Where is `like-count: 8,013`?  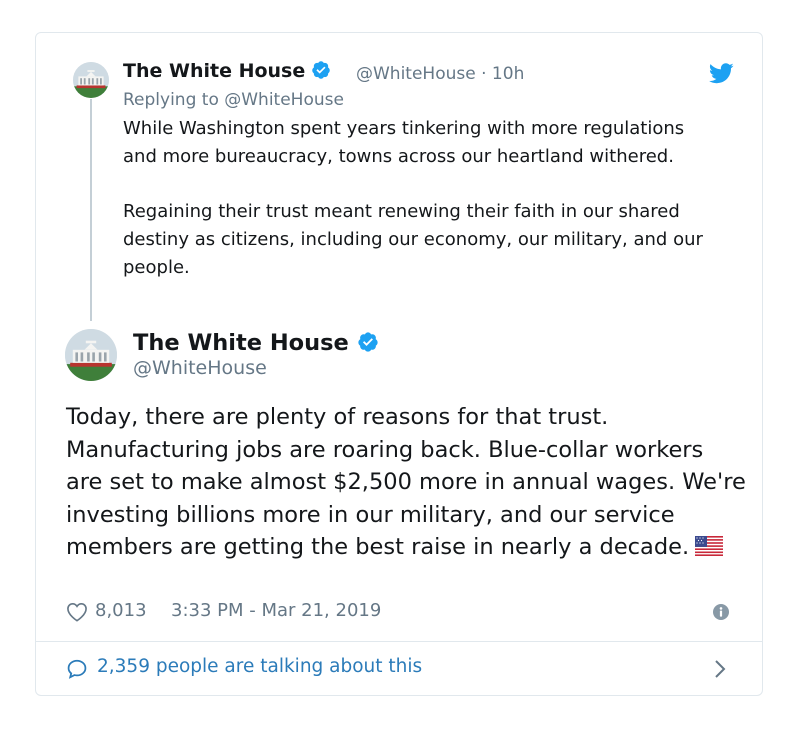 like-count: 8,013 is located at coordinates (121, 610).